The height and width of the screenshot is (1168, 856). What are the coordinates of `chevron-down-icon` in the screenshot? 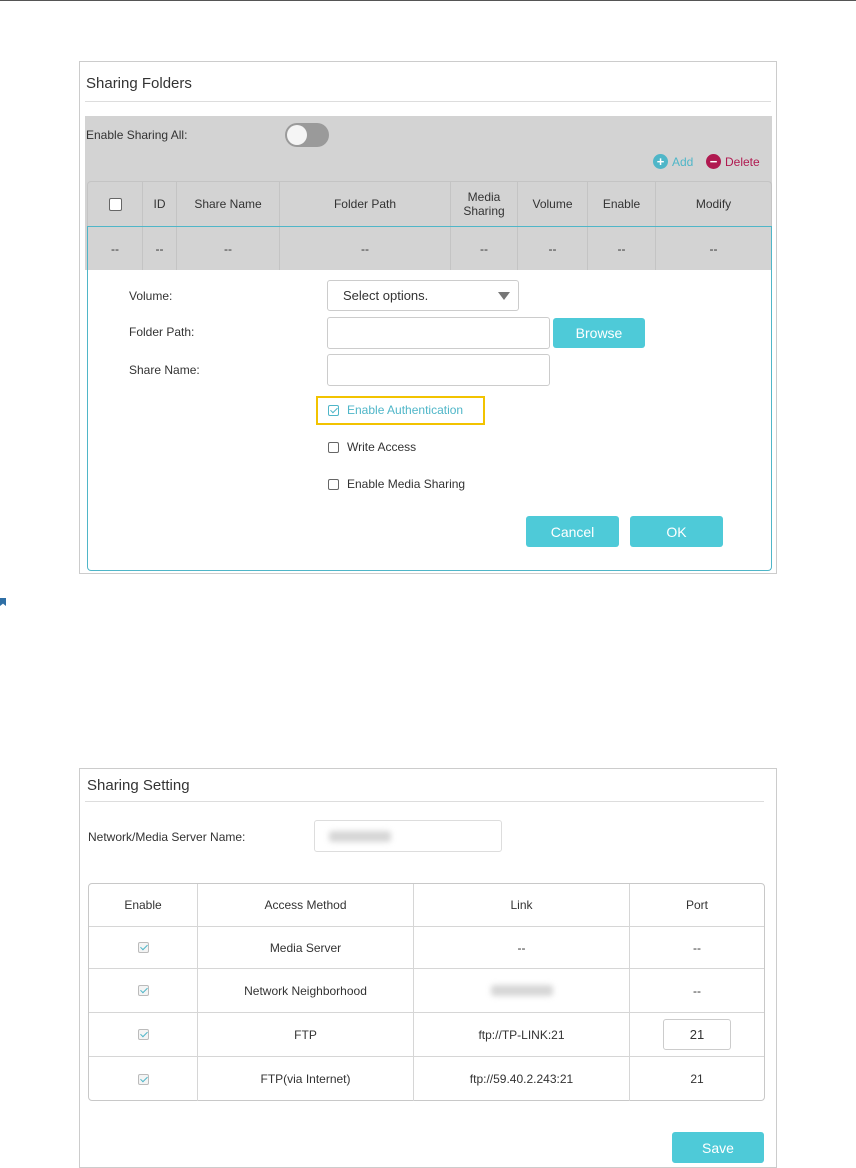 It's located at (504, 296).